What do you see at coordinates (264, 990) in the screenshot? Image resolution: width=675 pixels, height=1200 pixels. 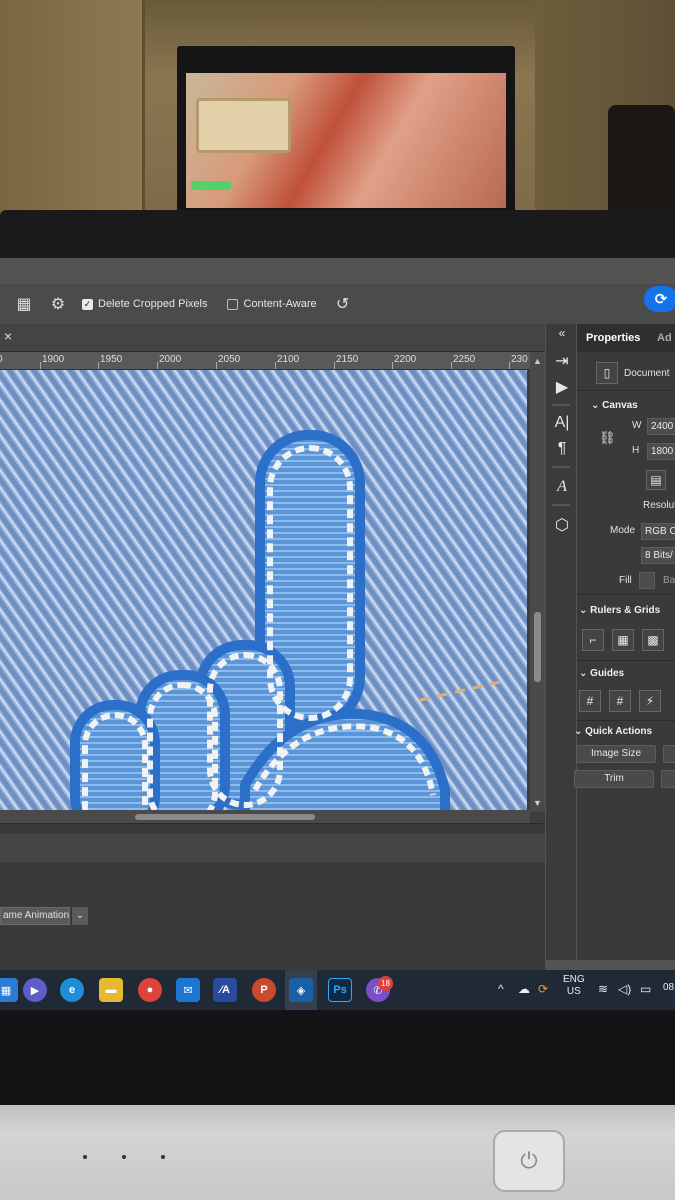 I see `powerpoint-icon: P` at bounding box center [264, 990].